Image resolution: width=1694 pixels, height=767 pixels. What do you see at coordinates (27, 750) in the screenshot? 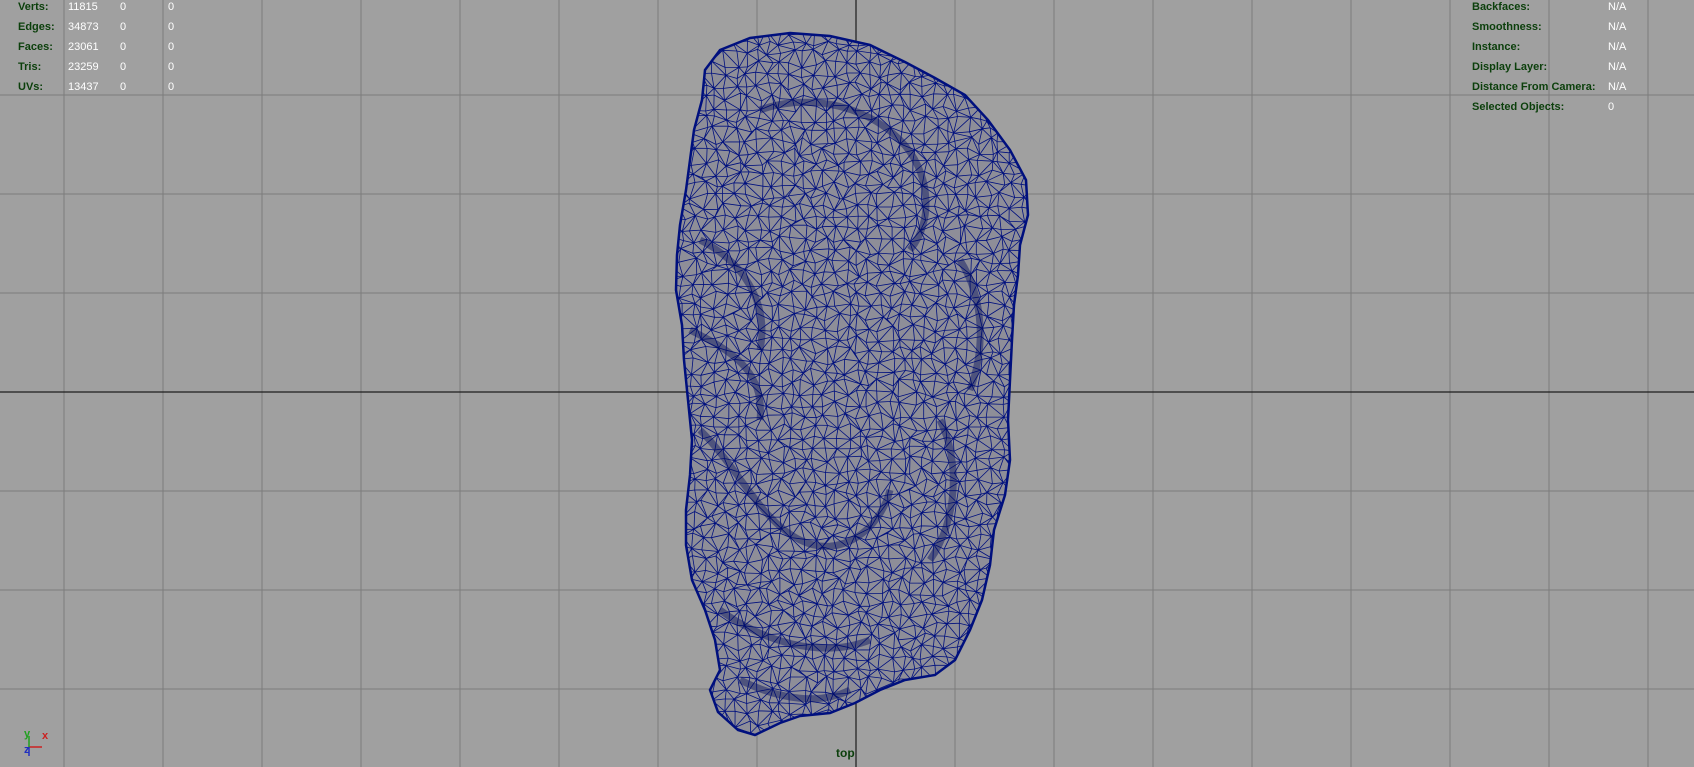
I see `z-axis-label: z` at bounding box center [27, 750].